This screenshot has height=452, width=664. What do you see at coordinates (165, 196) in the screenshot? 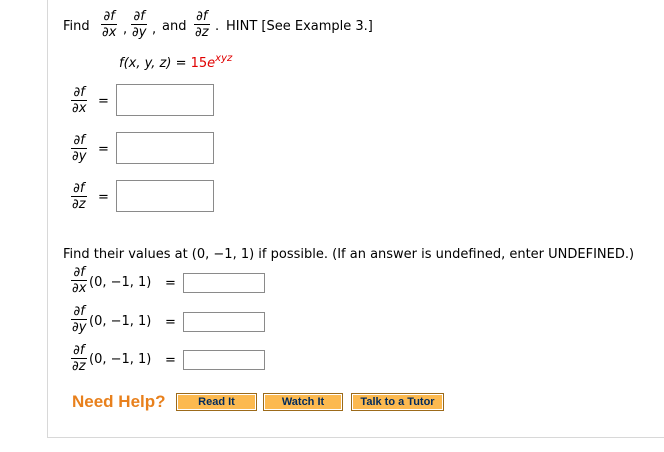
I see `df-dz-answer-input` at bounding box center [165, 196].